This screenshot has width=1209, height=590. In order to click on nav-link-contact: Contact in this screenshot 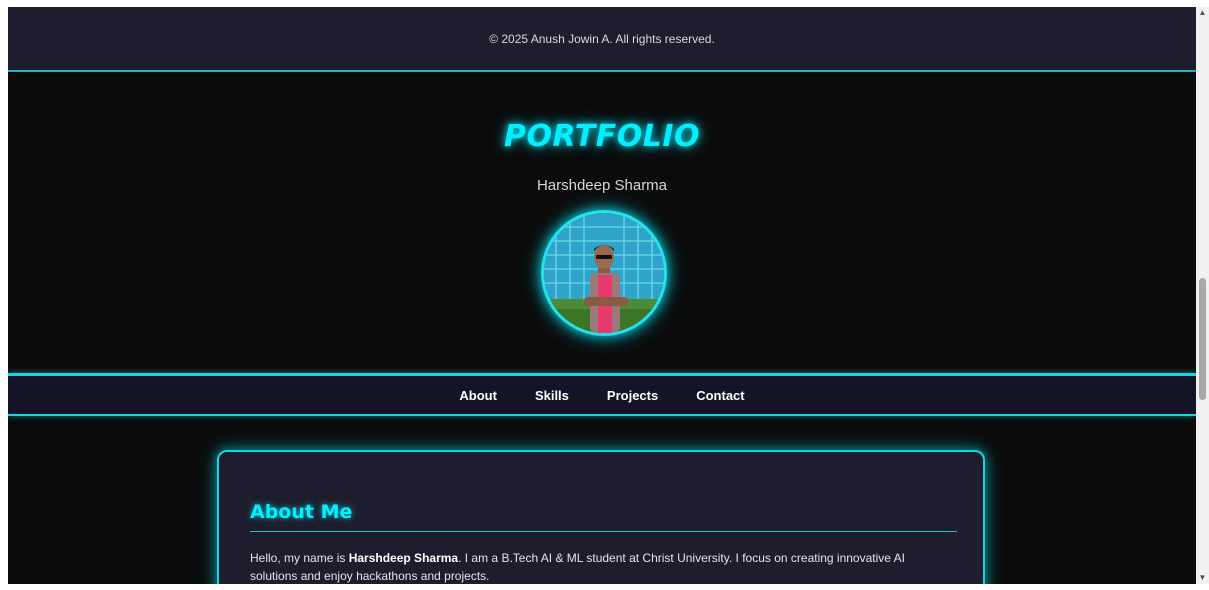, I will do `click(720, 395)`.